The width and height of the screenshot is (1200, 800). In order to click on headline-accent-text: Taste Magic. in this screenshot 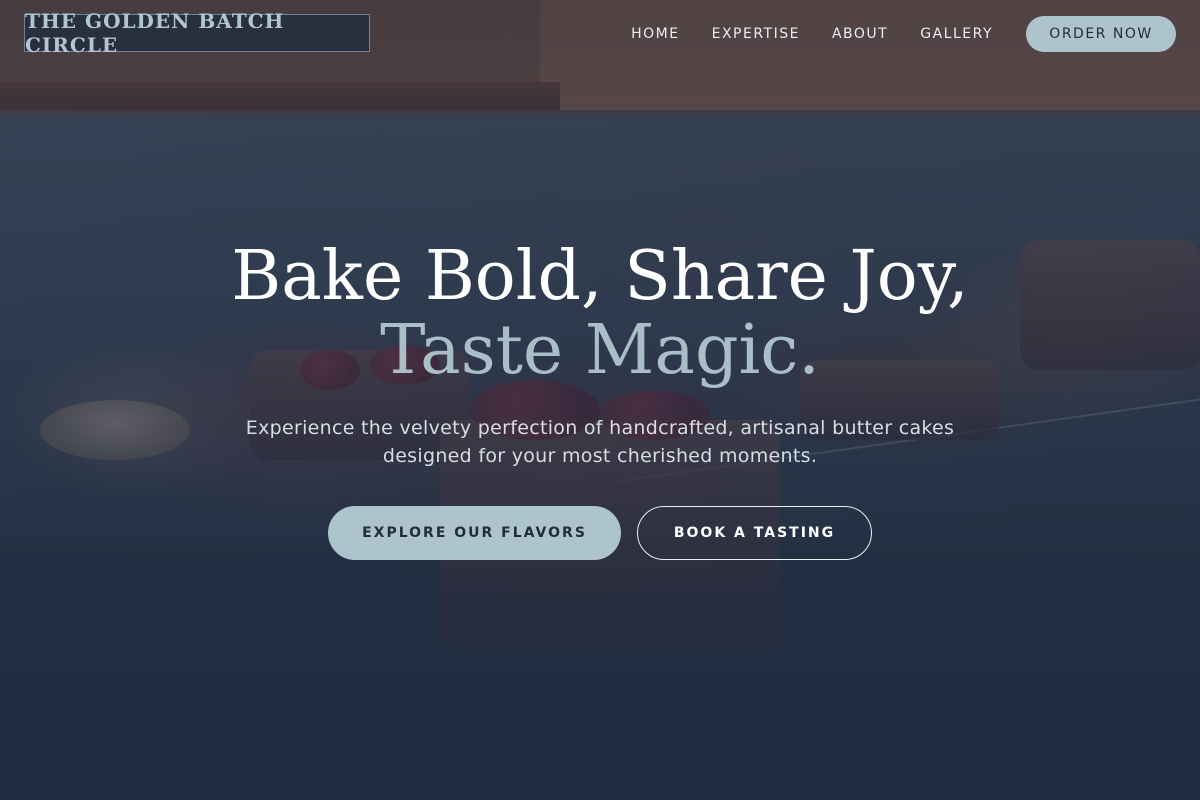, I will do `click(600, 350)`.